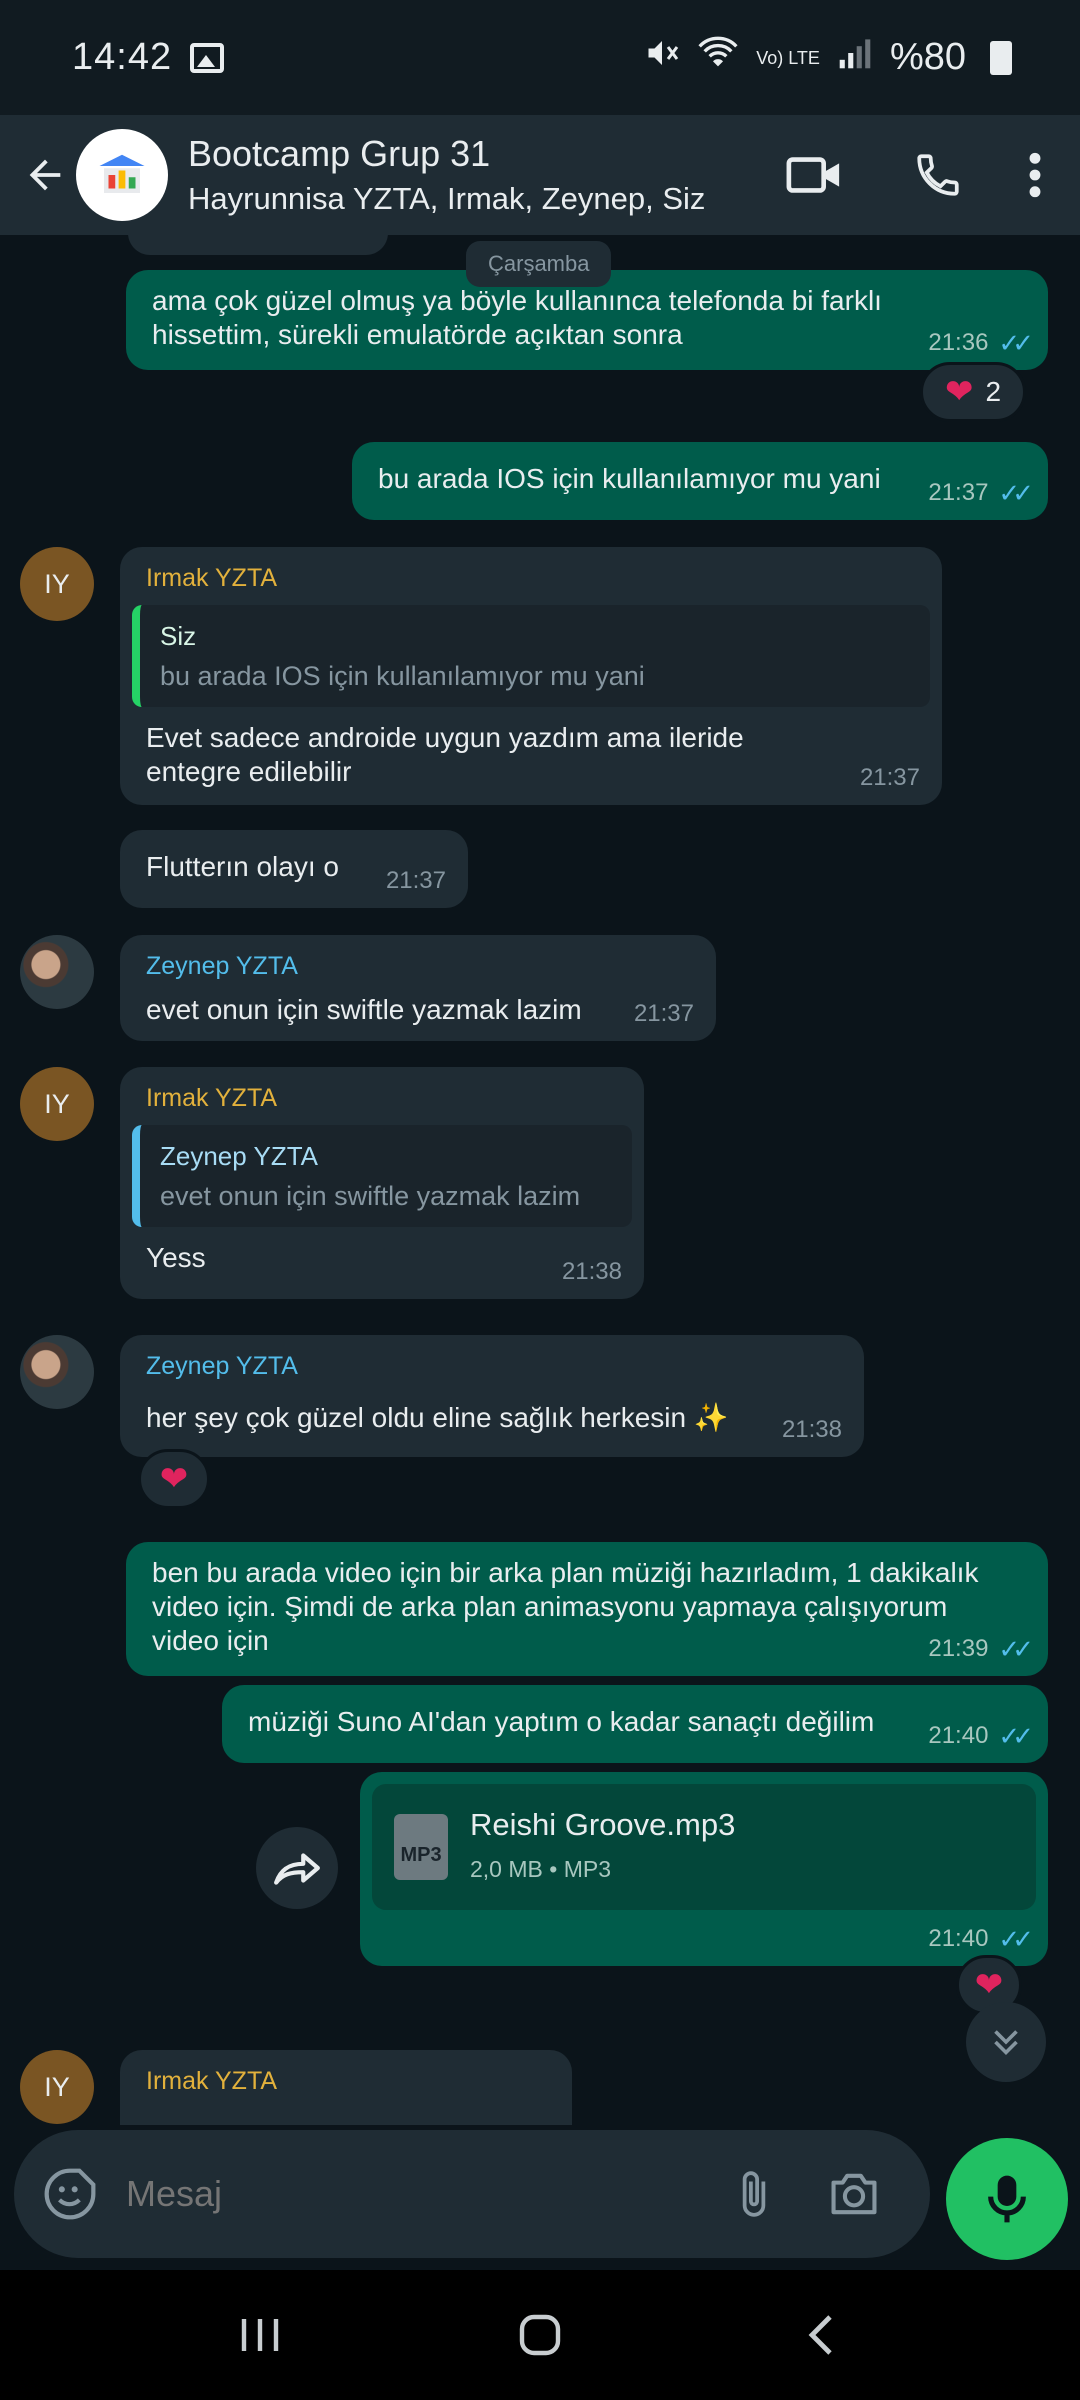 The height and width of the screenshot is (2400, 1080). I want to click on quoted-text: evet onun için swiftle yazmak lazim, so click(370, 1196).